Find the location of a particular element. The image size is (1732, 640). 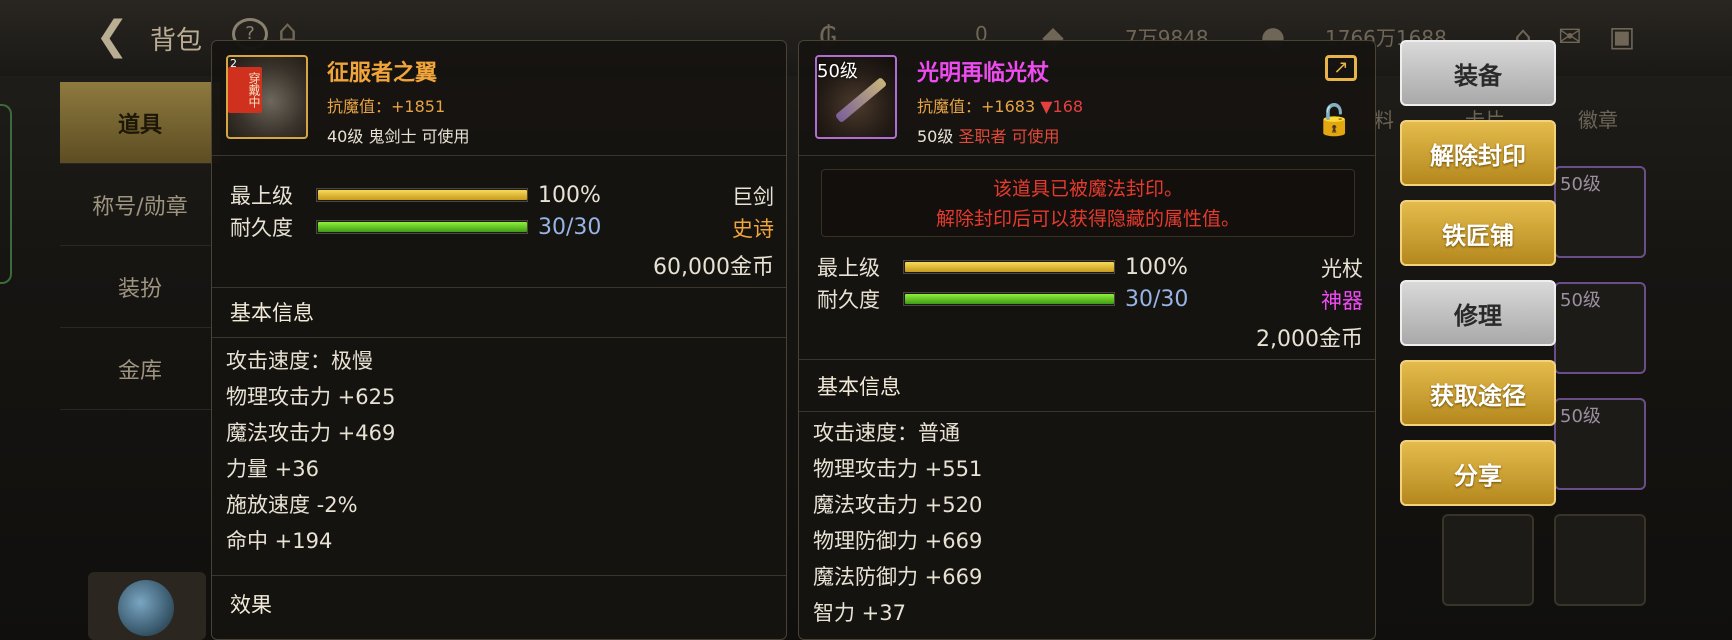

repair-button: 修理 is located at coordinates (1478, 313).